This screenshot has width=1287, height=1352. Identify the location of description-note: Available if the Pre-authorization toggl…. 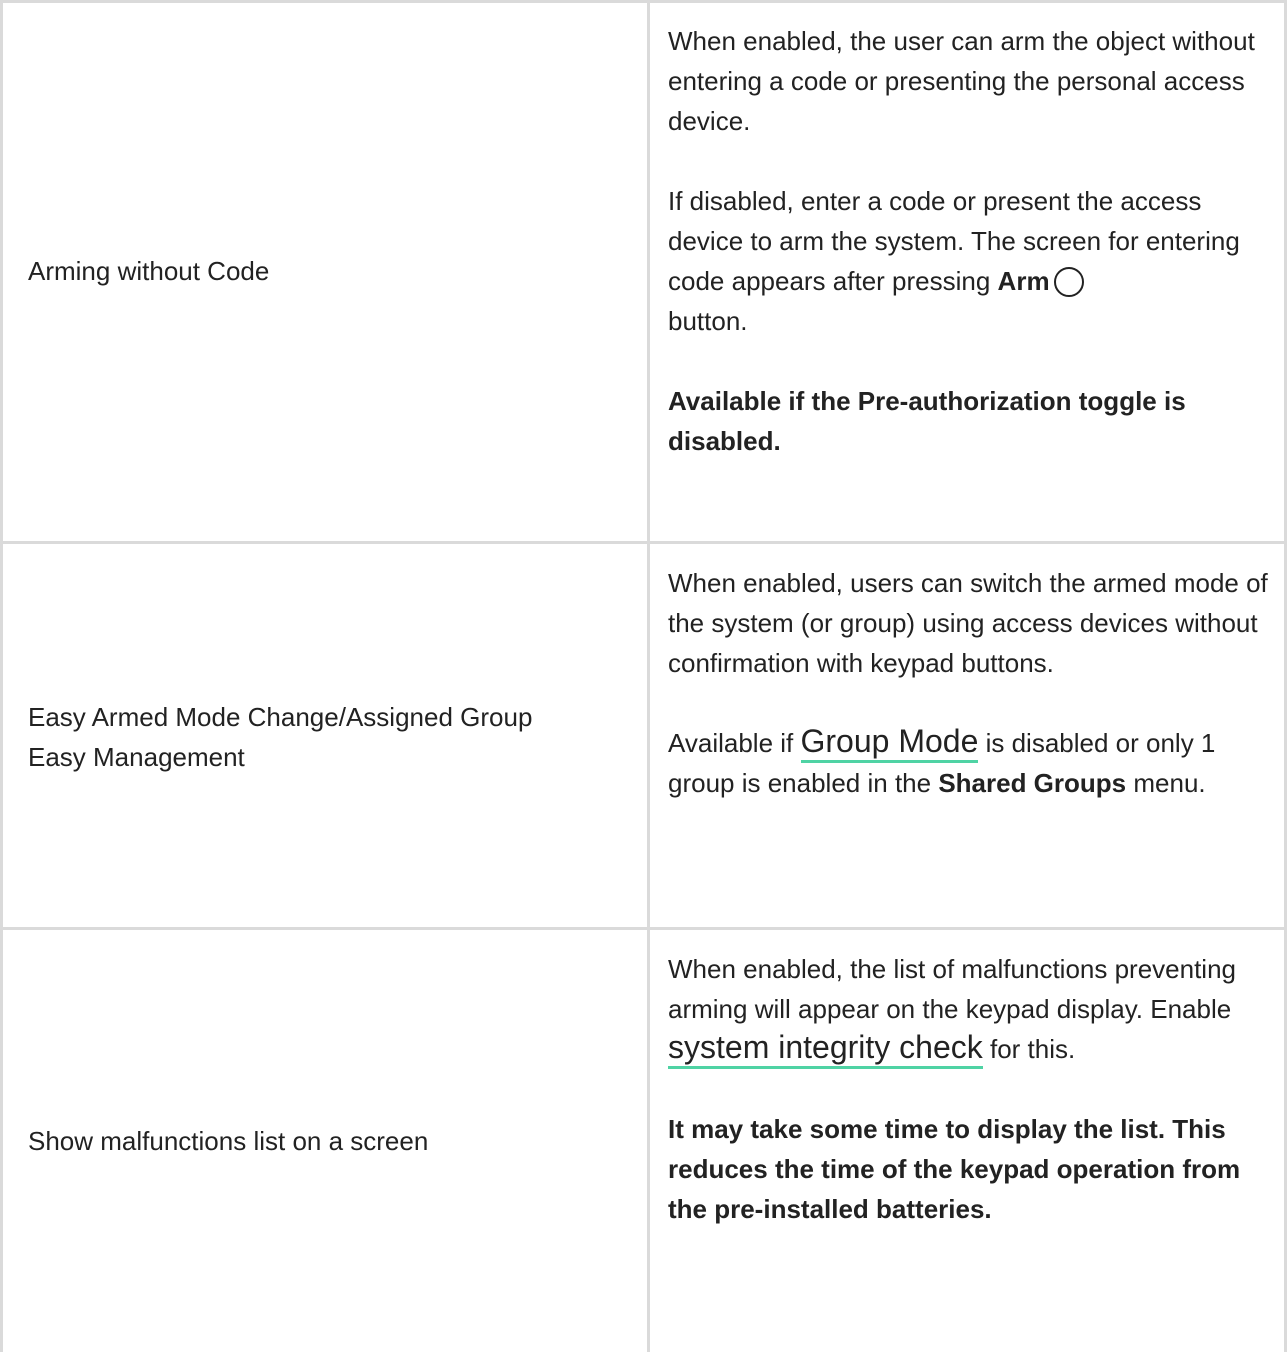
(927, 421).